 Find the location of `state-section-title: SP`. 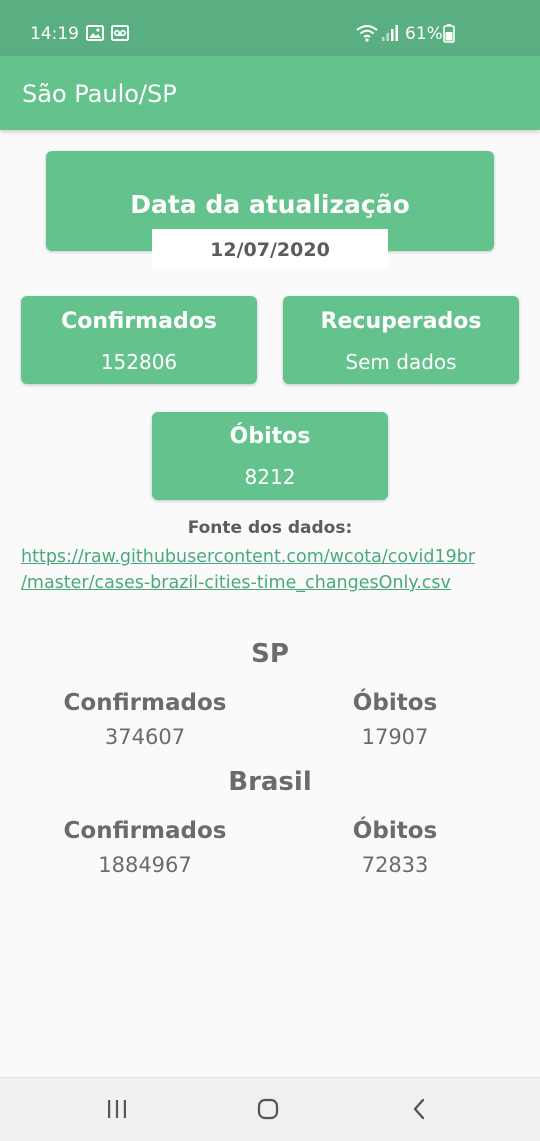

state-section-title: SP is located at coordinates (270, 654).